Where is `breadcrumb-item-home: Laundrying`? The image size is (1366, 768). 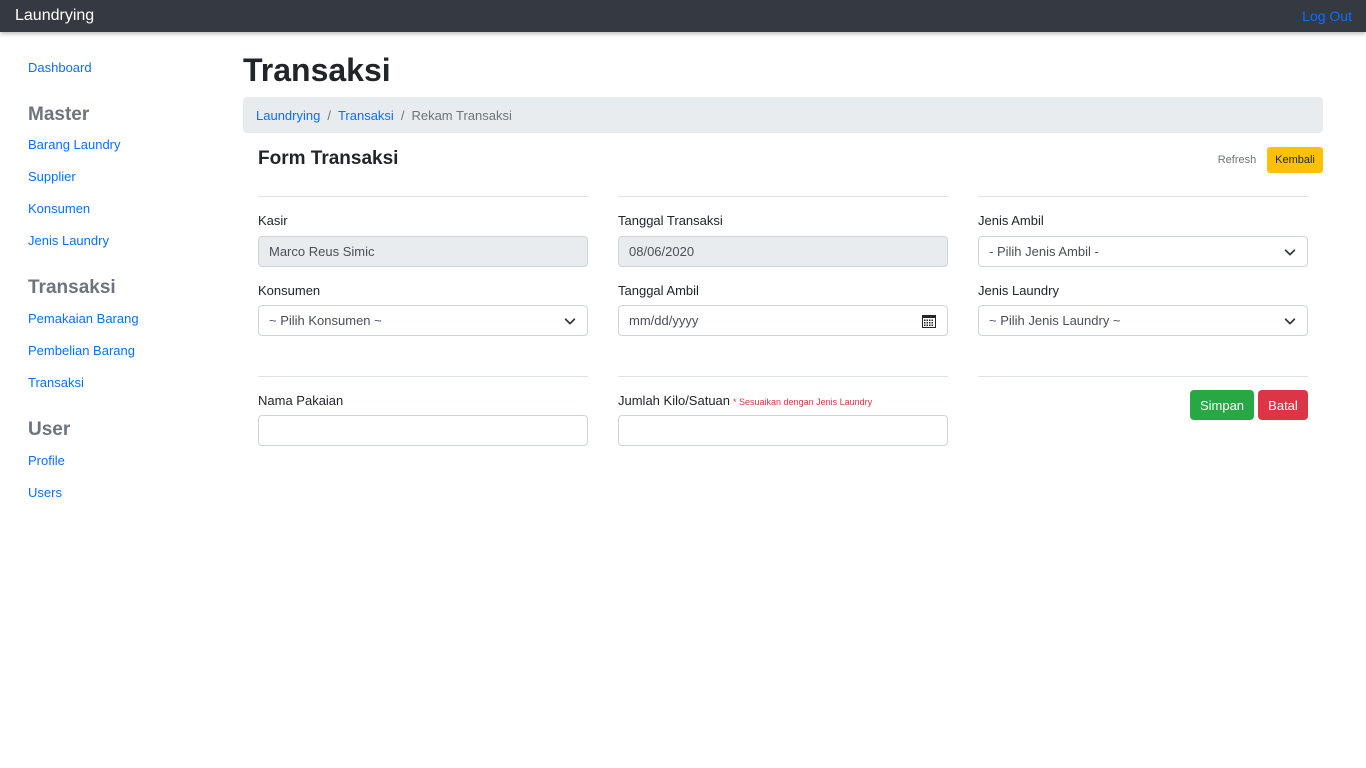
breadcrumb-item-home: Laundrying is located at coordinates (288, 115).